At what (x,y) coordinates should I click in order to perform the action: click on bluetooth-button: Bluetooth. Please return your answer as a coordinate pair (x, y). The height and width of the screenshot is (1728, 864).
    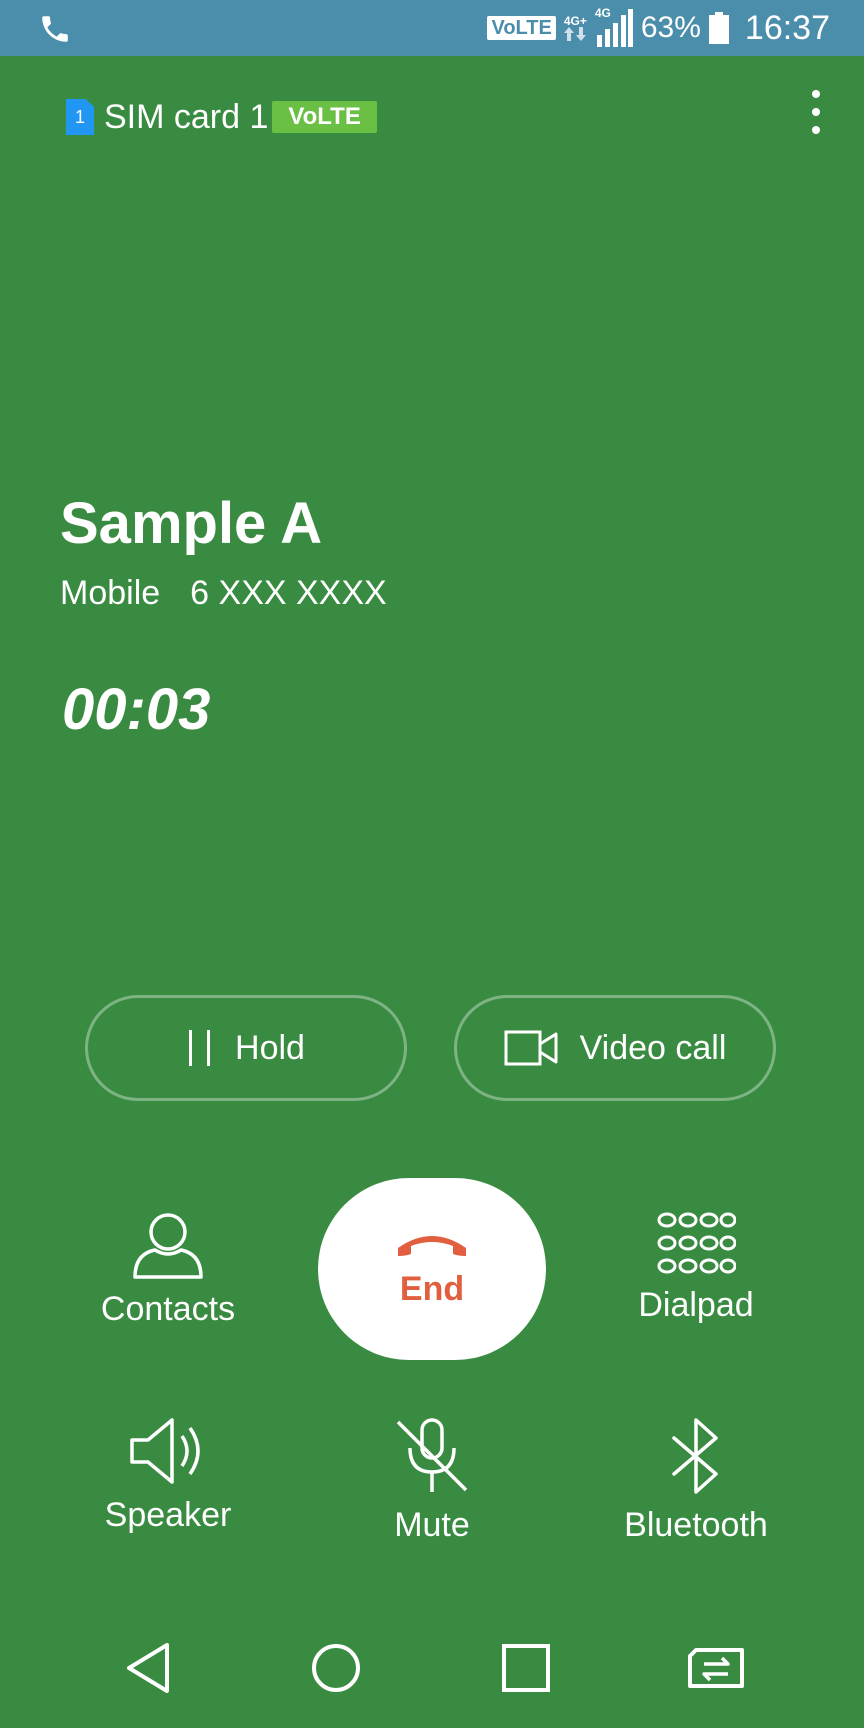
    Looking at the image, I should click on (696, 1480).